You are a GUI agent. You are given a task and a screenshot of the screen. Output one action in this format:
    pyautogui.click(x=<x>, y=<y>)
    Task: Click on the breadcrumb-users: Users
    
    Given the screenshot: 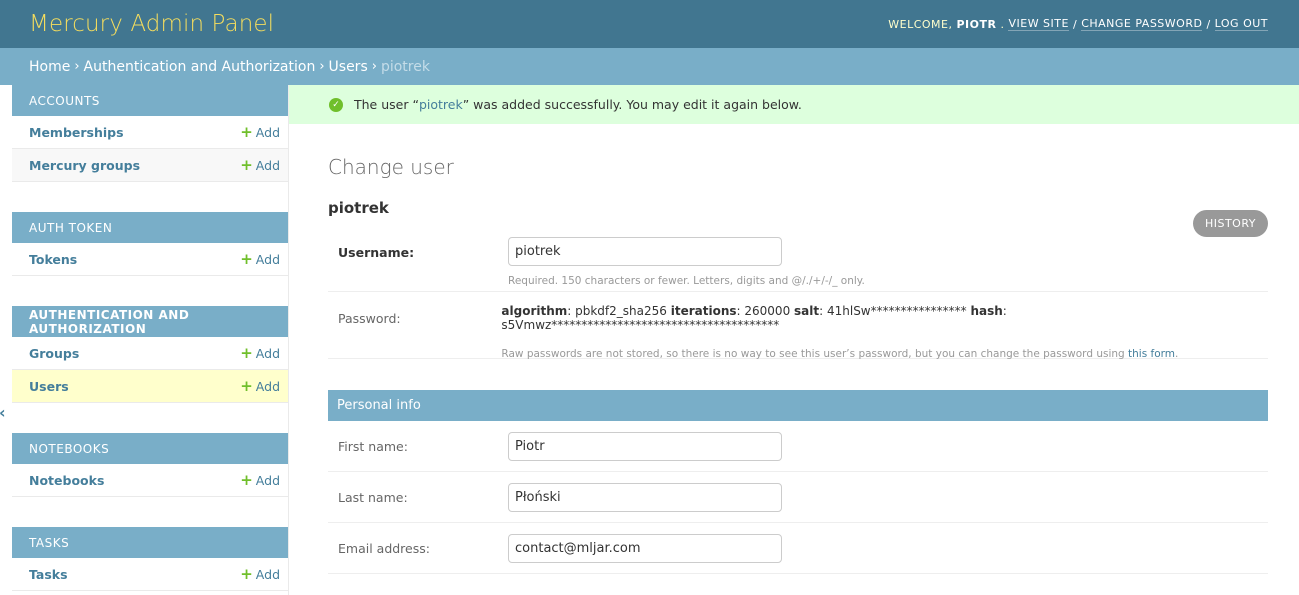 What is the action you would take?
    pyautogui.click(x=348, y=67)
    